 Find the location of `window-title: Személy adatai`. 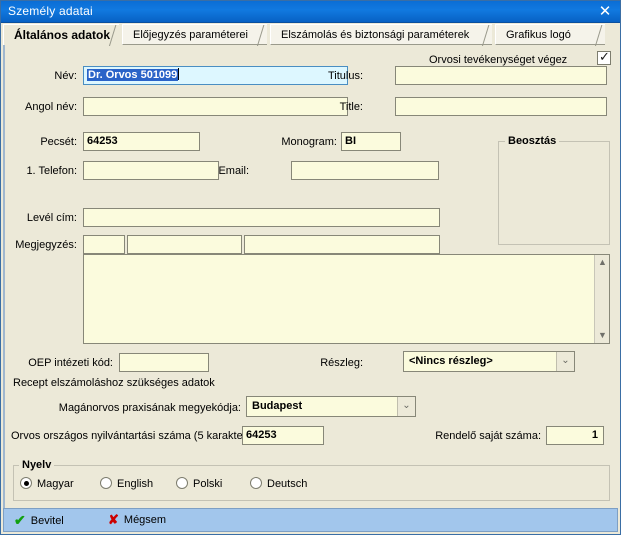

window-title: Személy adatai is located at coordinates (50, 11).